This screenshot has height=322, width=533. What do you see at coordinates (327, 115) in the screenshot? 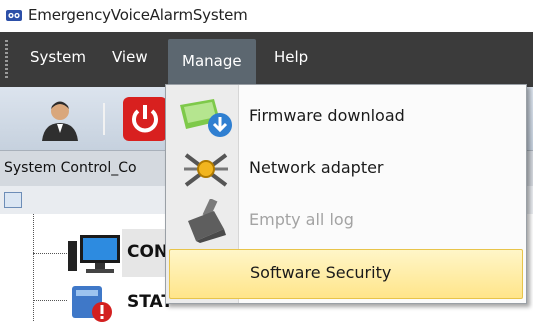
I see `menu-item-label: Firmware download` at bounding box center [327, 115].